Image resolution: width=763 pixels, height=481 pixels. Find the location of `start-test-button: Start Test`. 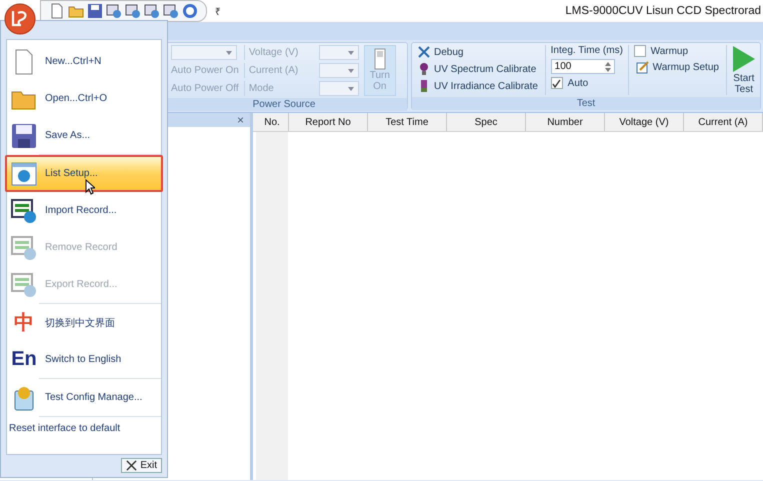

start-test-button: Start Test is located at coordinates (744, 70).